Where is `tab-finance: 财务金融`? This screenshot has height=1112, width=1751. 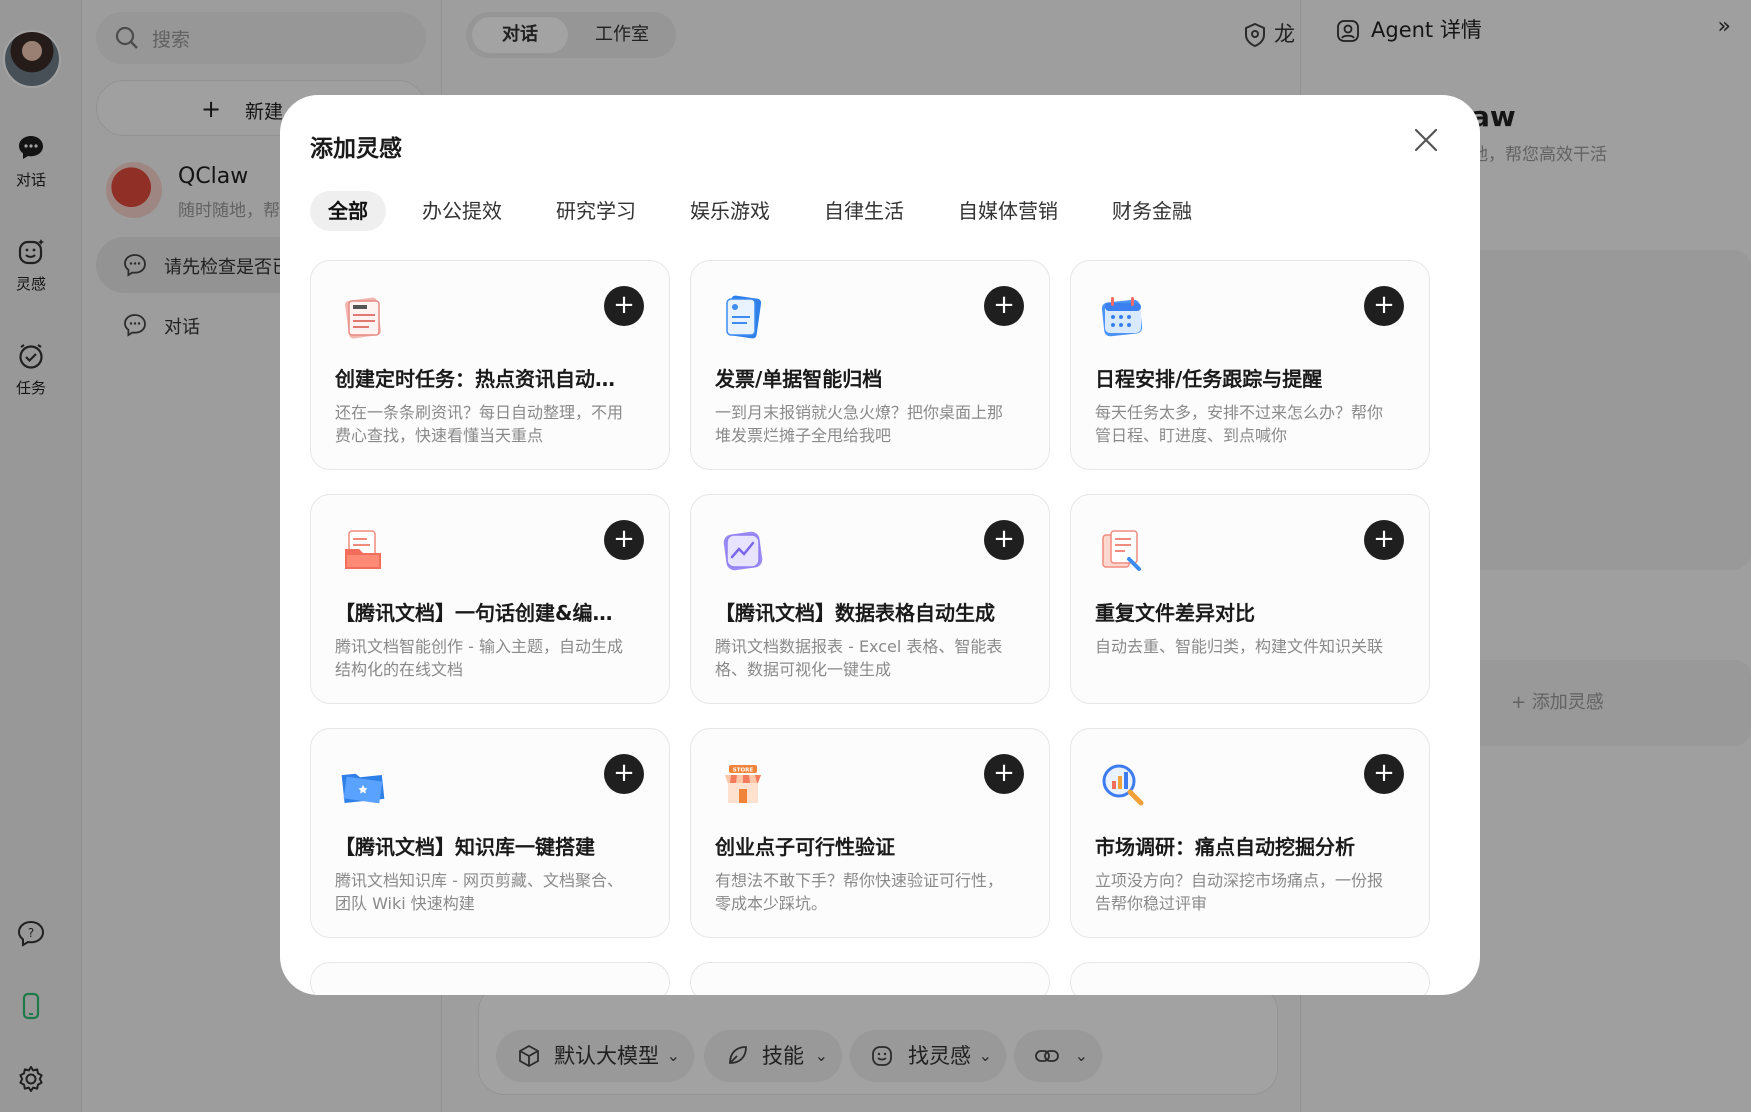 tab-finance: 财务金融 is located at coordinates (1152, 211).